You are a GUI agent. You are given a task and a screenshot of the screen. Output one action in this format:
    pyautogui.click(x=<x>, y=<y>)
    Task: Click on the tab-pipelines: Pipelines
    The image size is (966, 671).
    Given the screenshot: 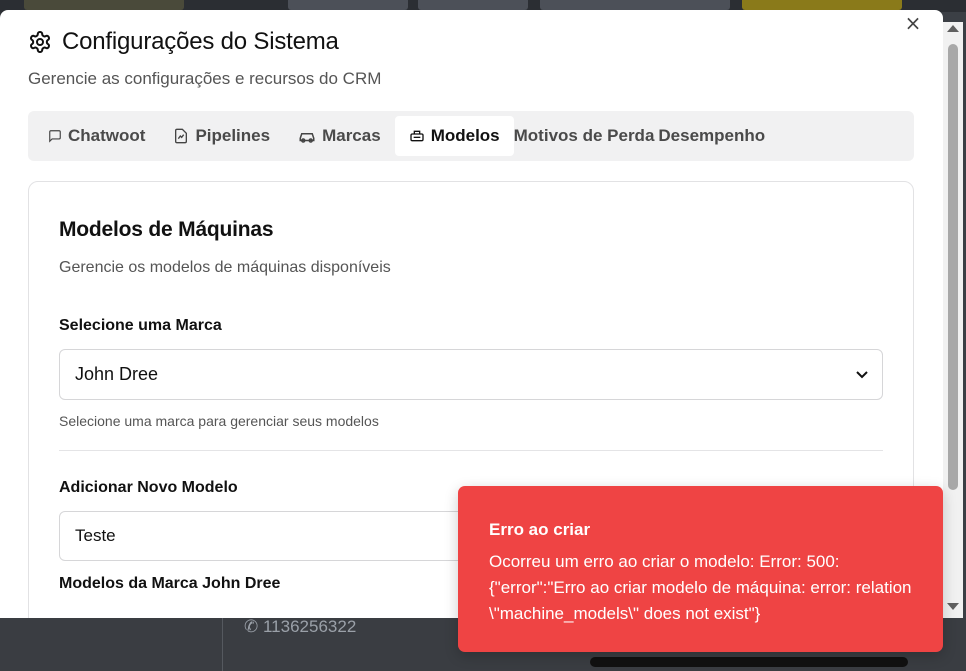 What is the action you would take?
    pyautogui.click(x=221, y=136)
    